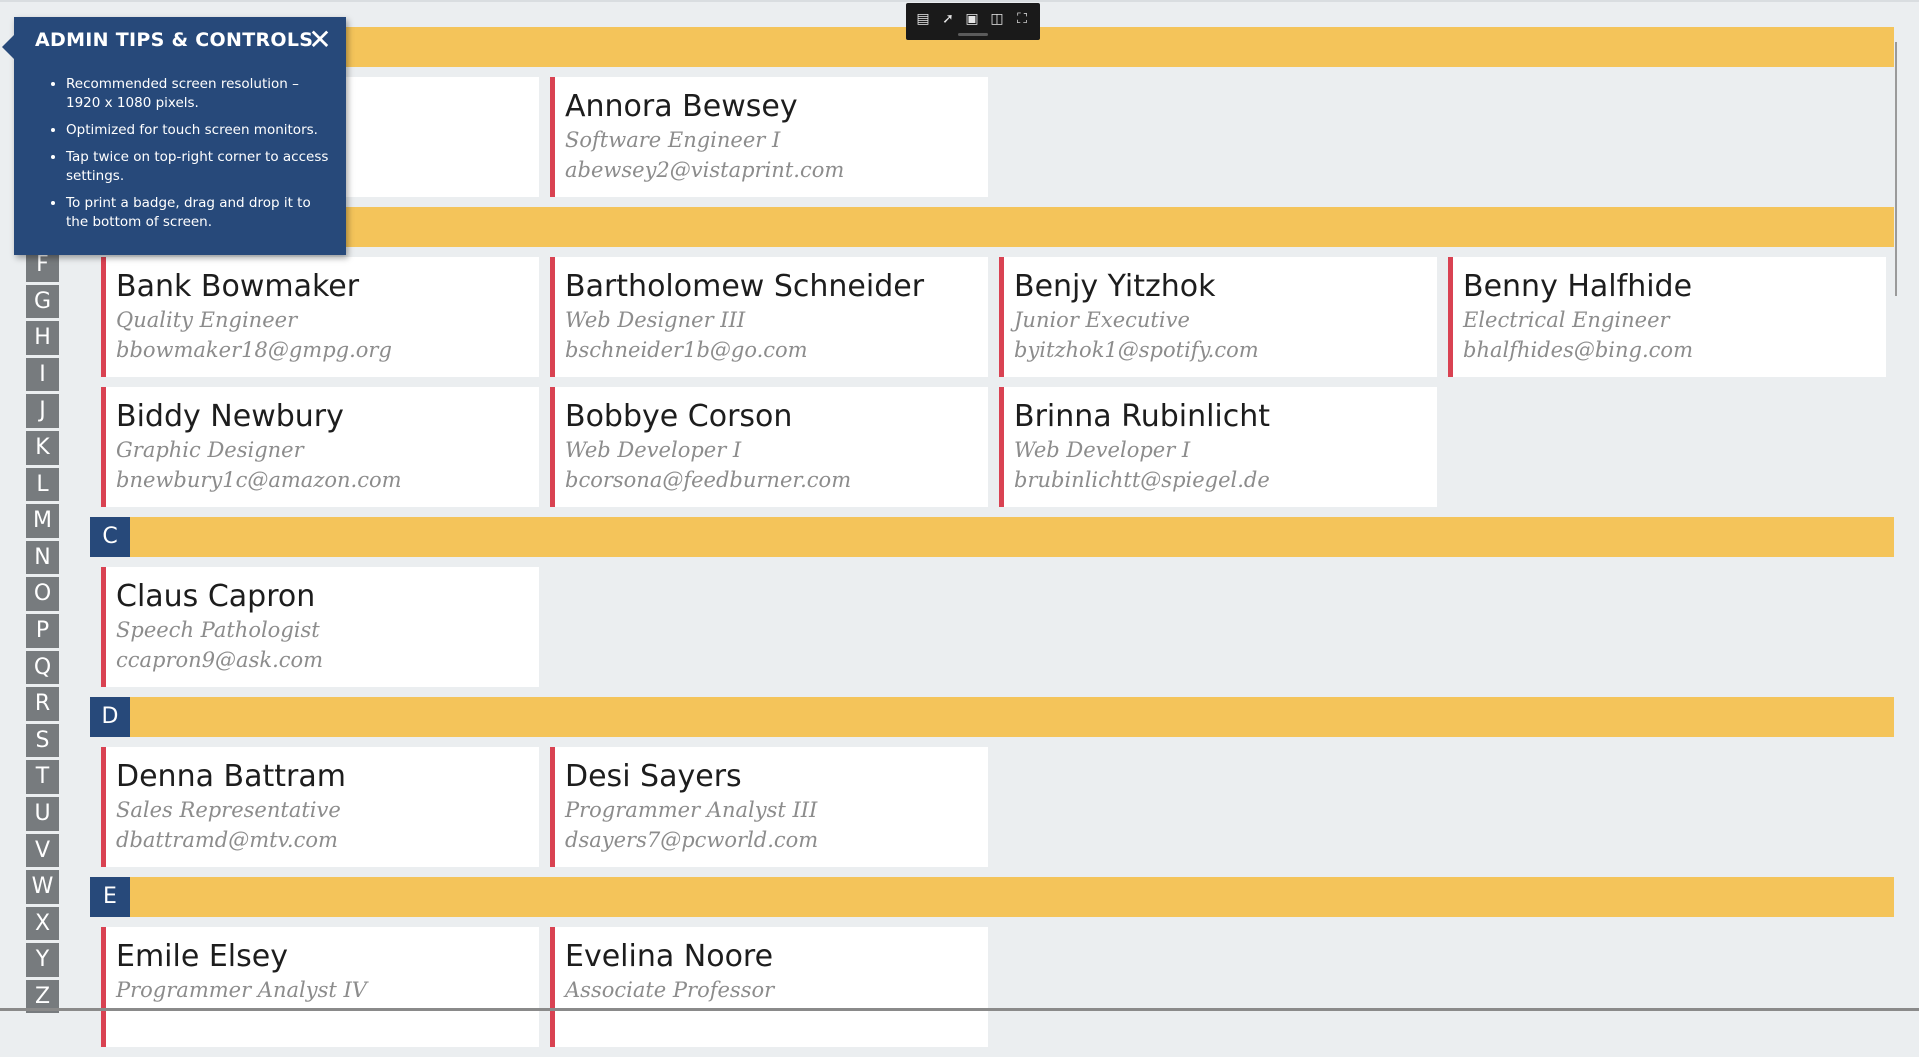 The height and width of the screenshot is (1057, 1919). Describe the element at coordinates (174, 40) in the screenshot. I see `admin-tips-title: ADMIN TIPS & CONTROLS` at that location.